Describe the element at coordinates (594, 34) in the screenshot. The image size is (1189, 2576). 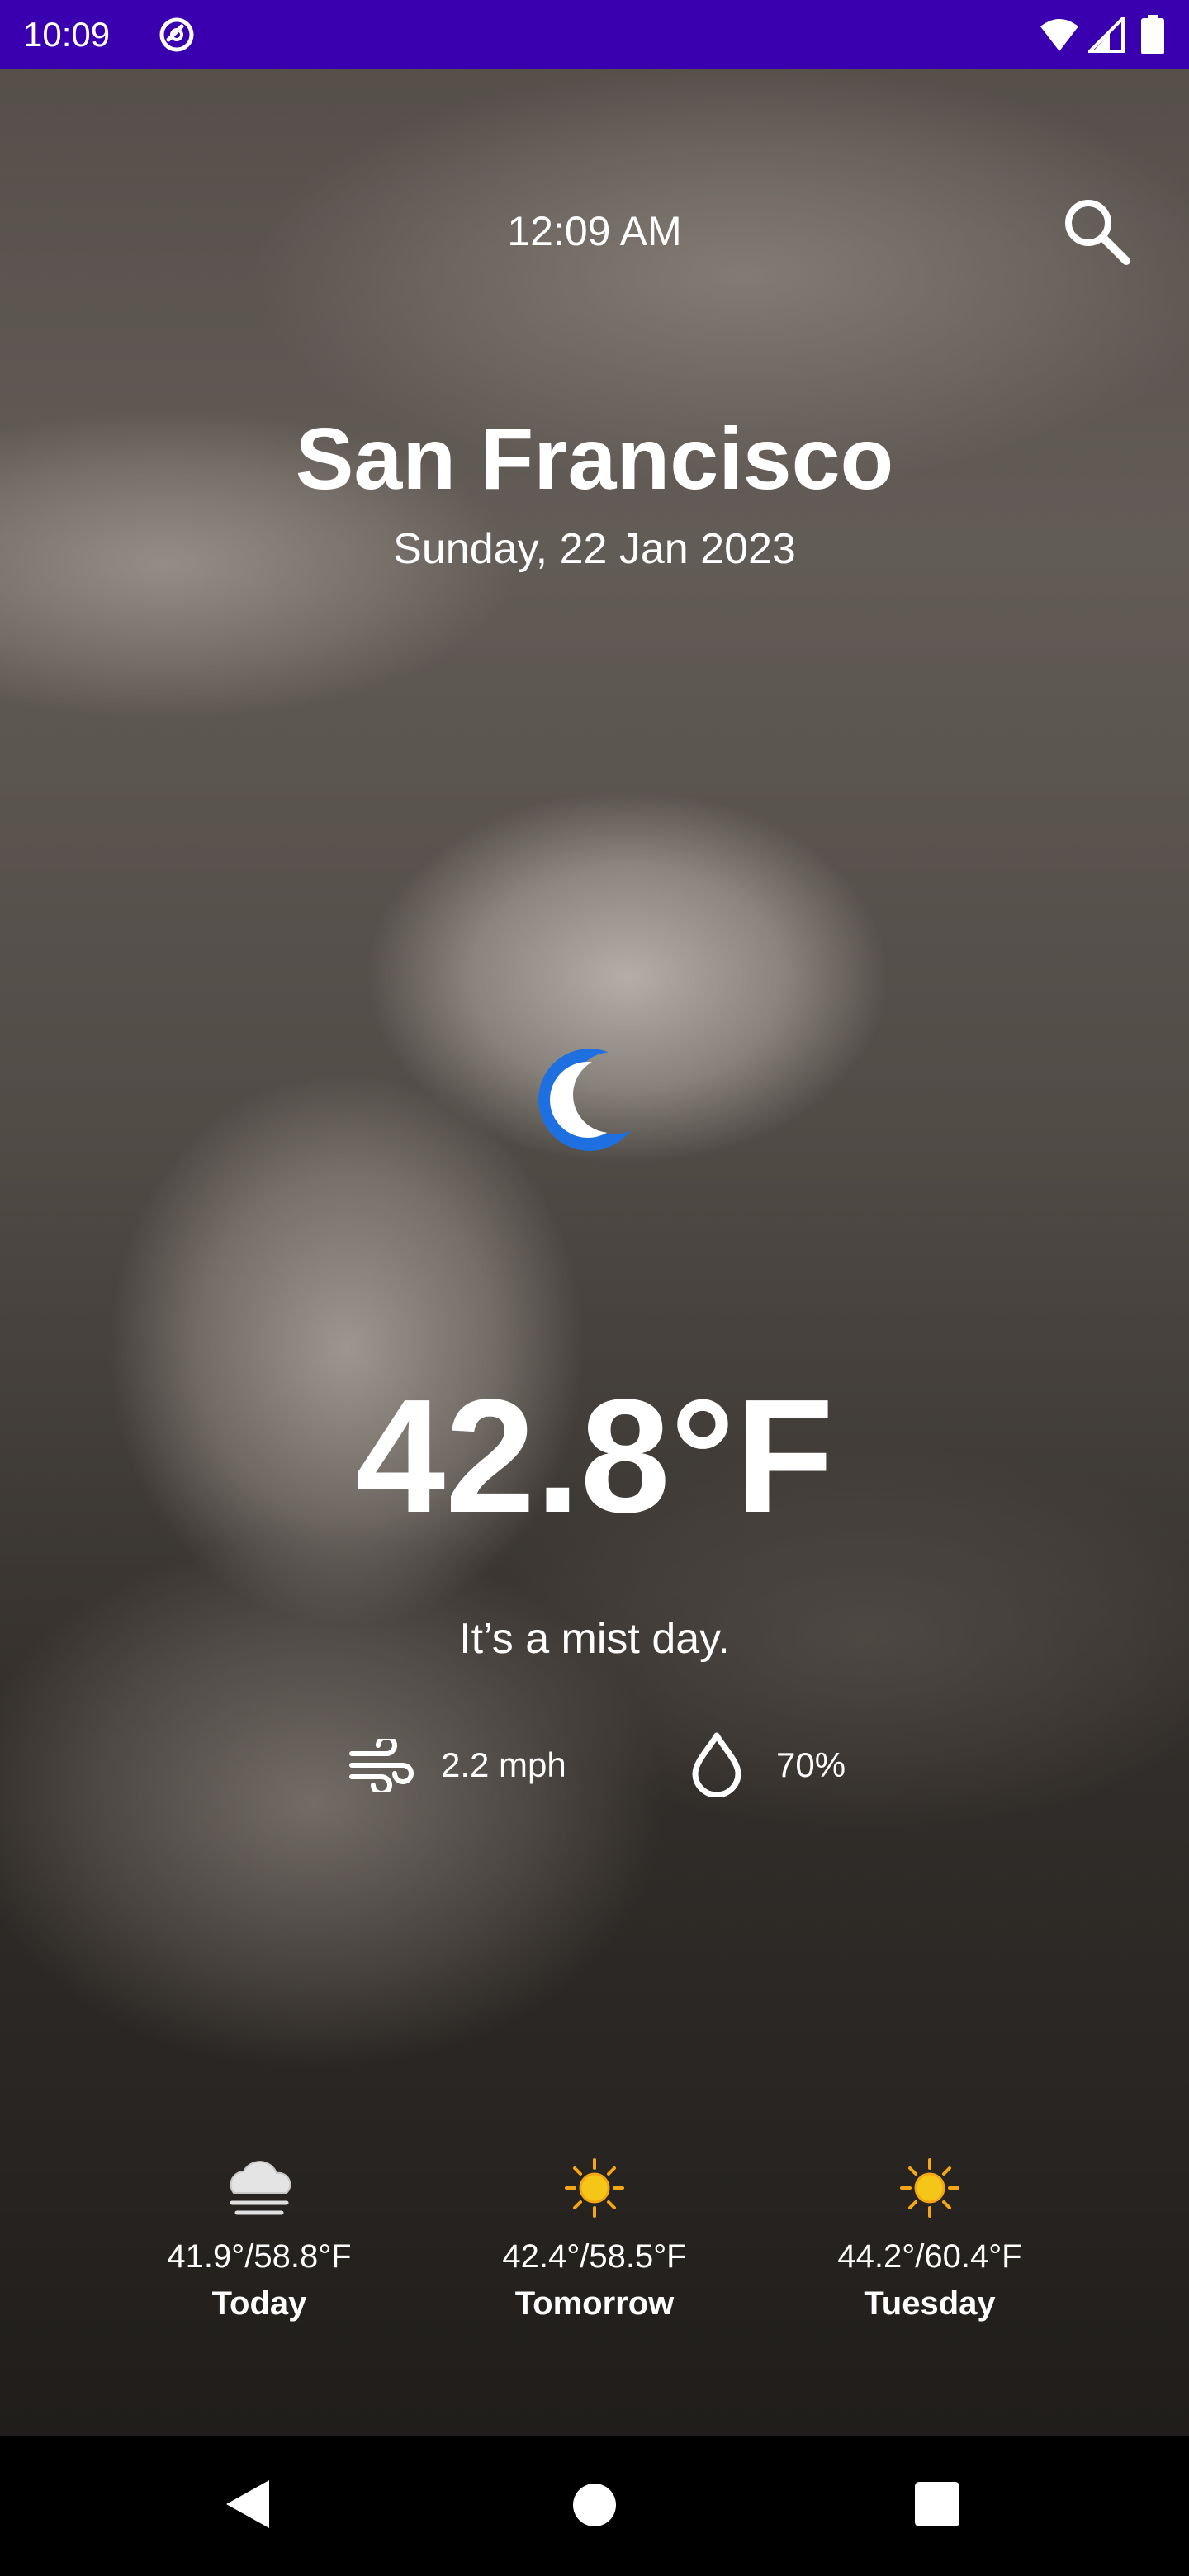
I see `status-bar: 10:09` at that location.